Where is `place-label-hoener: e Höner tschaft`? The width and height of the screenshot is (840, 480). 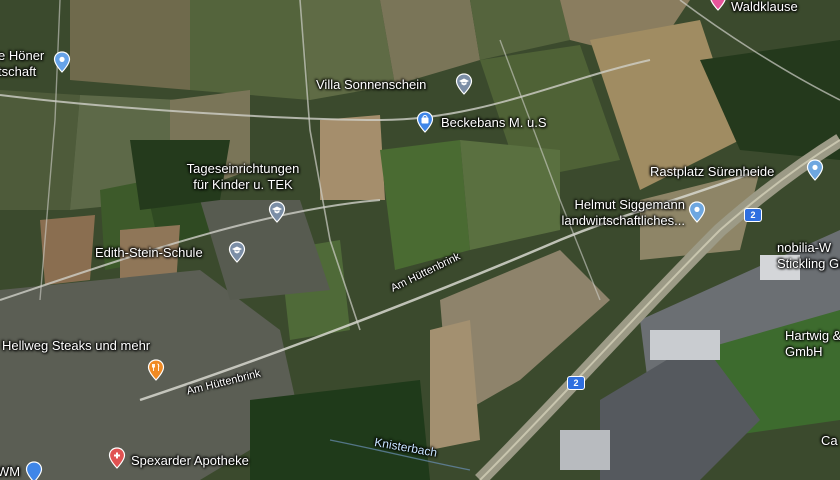 place-label-hoener: e Höner tschaft is located at coordinates (22, 64).